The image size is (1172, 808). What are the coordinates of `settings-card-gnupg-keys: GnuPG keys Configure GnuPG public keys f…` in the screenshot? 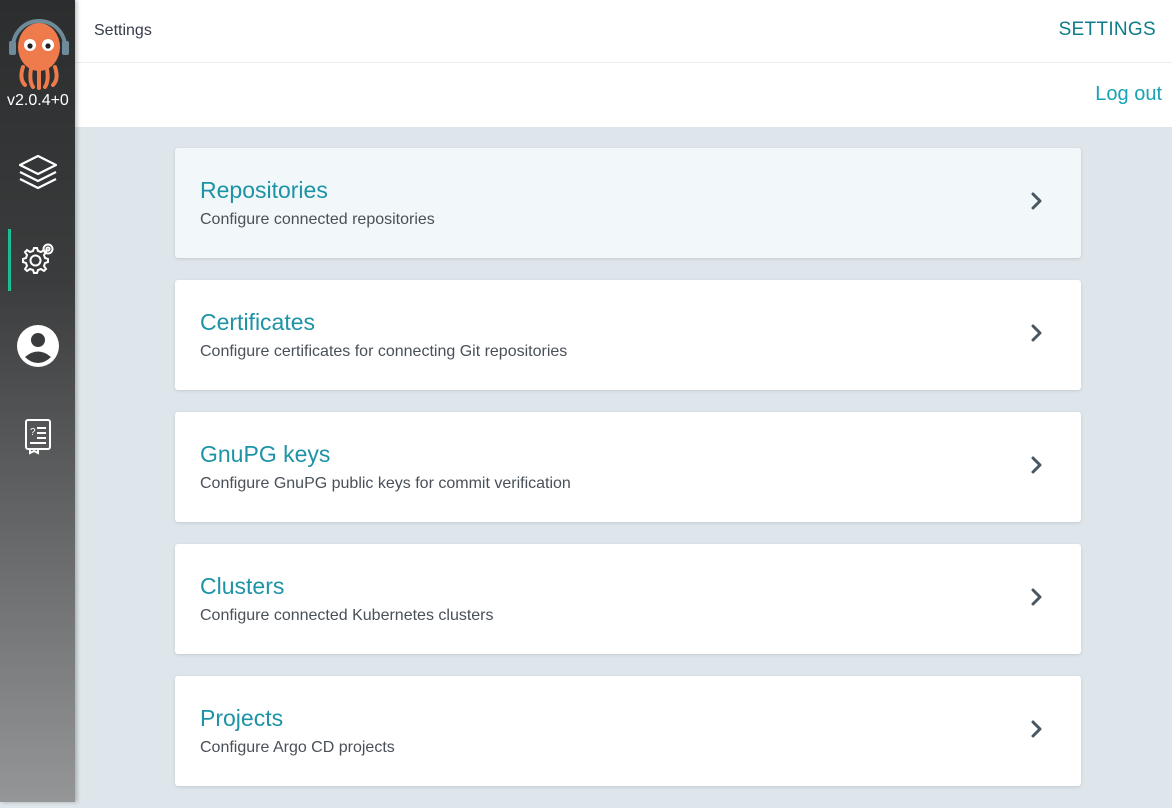 It's located at (628, 467).